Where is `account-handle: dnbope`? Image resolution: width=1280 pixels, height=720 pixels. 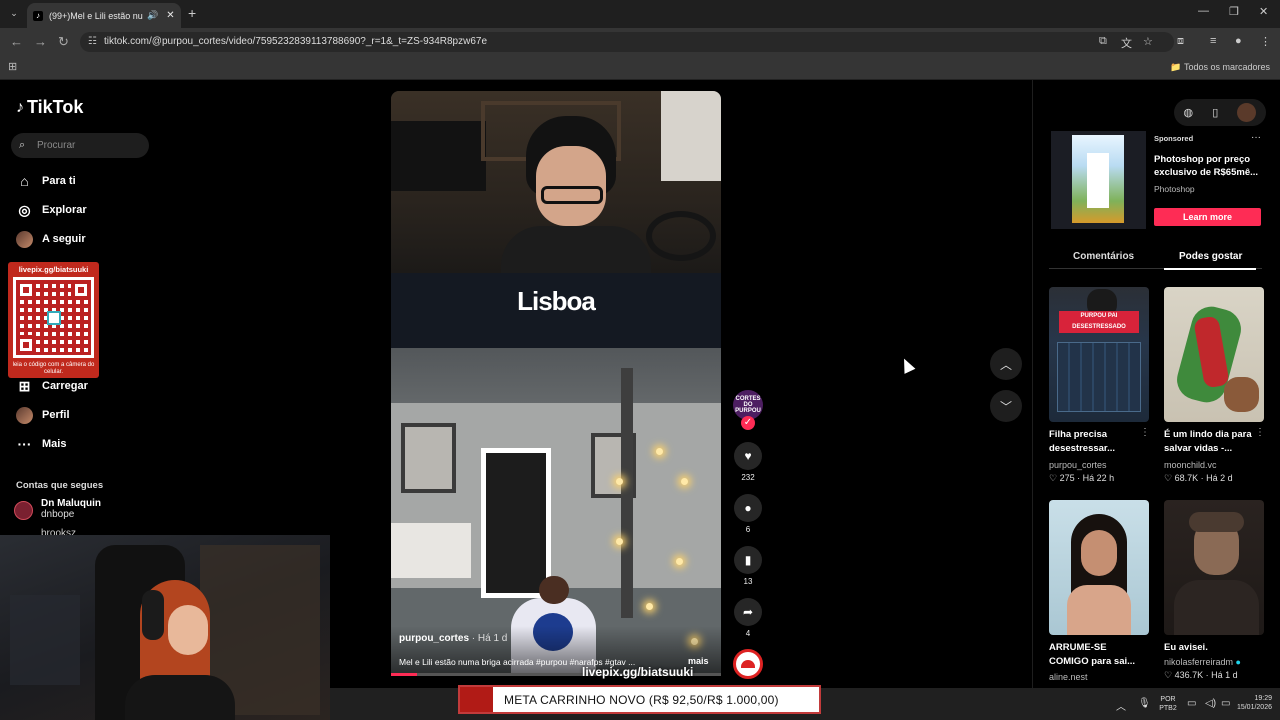 account-handle: dnbope is located at coordinates (58, 514).